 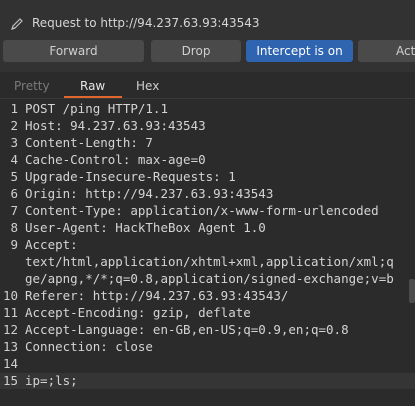 I want to click on active-tab-indicator, so click(x=93, y=97).